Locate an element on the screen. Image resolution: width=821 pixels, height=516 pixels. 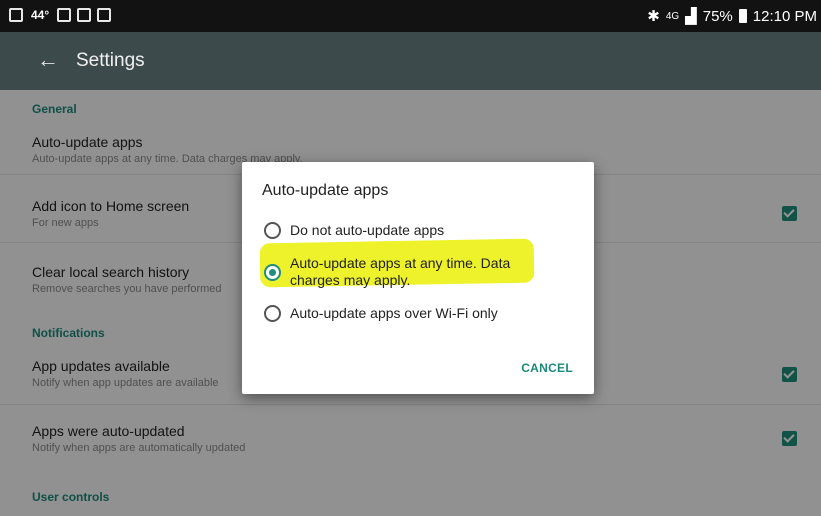
temperature-readout: 44° is located at coordinates (40, 15).